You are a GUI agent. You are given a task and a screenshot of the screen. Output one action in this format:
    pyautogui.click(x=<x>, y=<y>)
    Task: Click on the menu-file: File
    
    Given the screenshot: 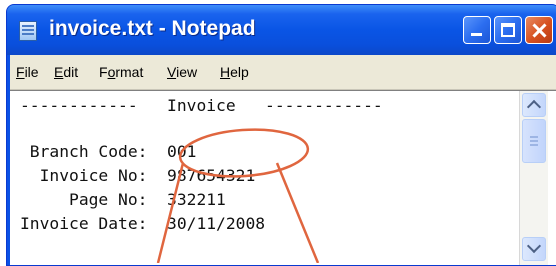 What is the action you would take?
    pyautogui.click(x=27, y=72)
    